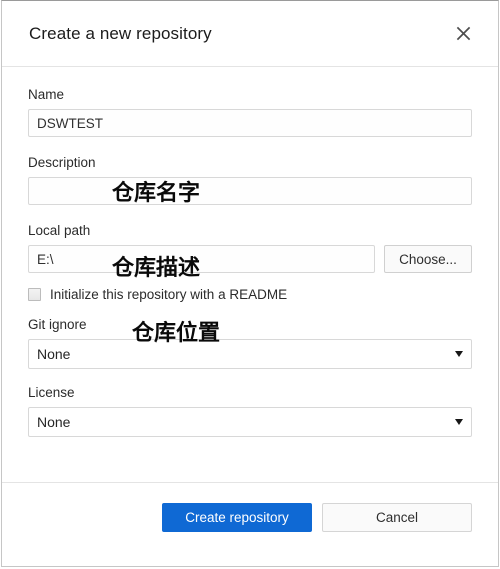  I want to click on field-name: Name, so click(250, 112).